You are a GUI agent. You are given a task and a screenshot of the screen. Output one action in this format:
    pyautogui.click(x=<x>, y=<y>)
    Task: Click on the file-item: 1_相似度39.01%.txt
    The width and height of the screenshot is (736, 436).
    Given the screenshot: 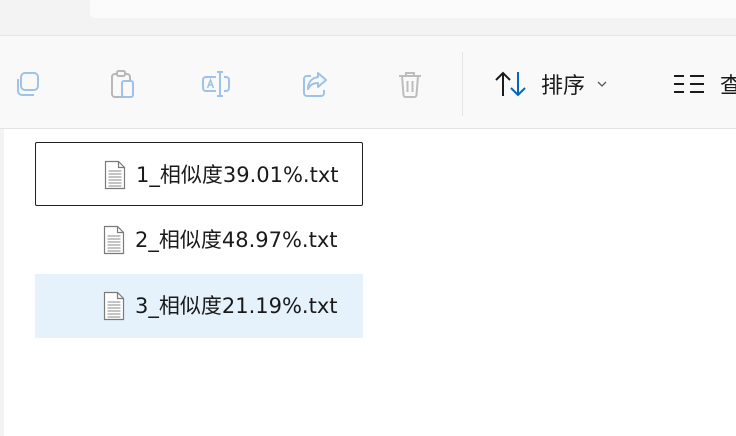 What is the action you would take?
    pyautogui.click(x=199, y=174)
    